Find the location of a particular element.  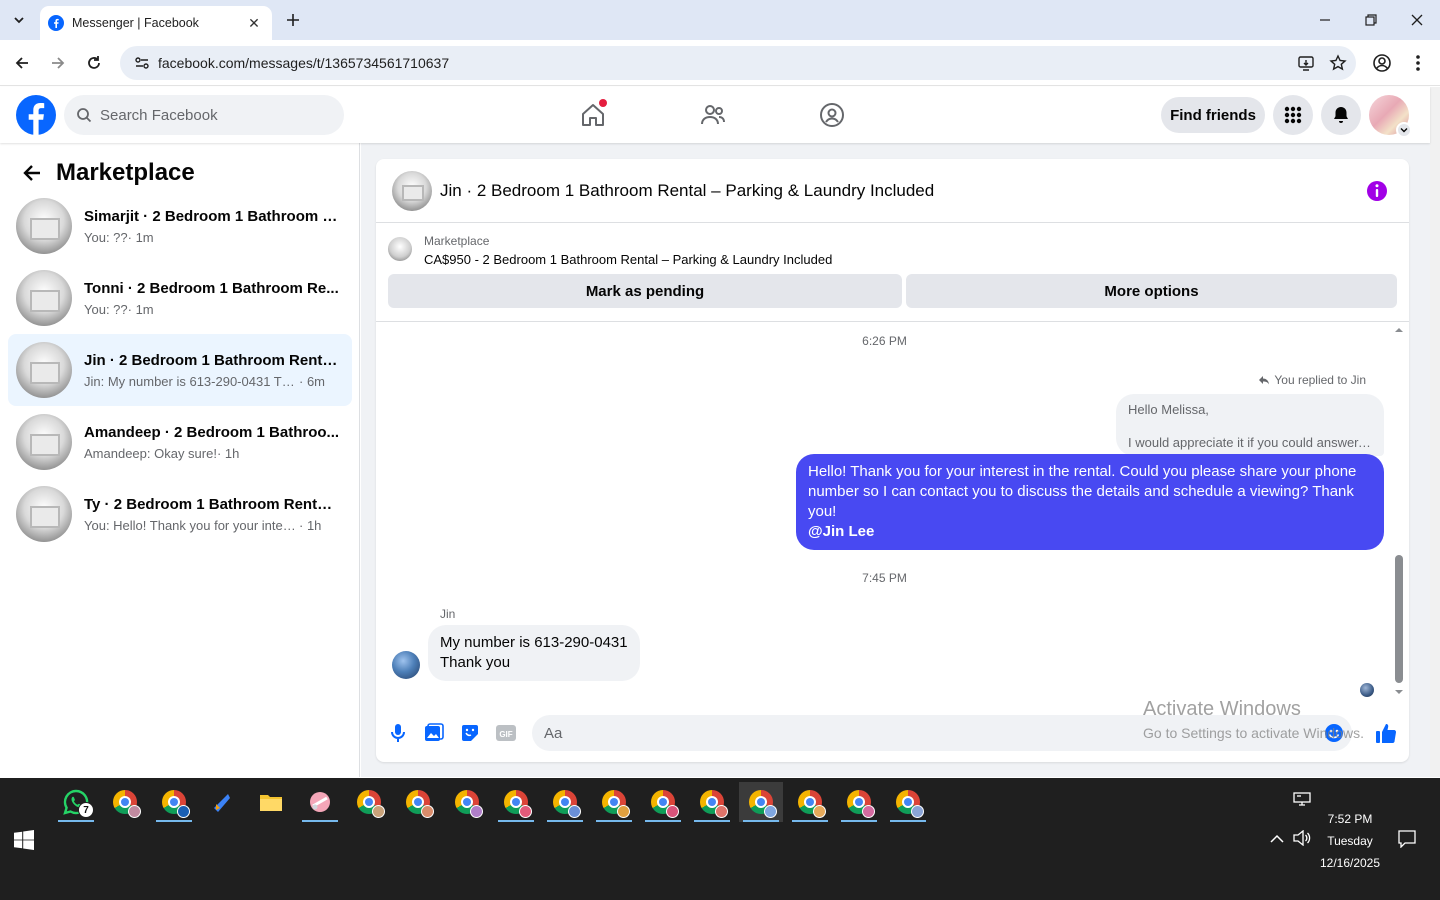

grid-menu-icon is located at coordinates (1293, 115).